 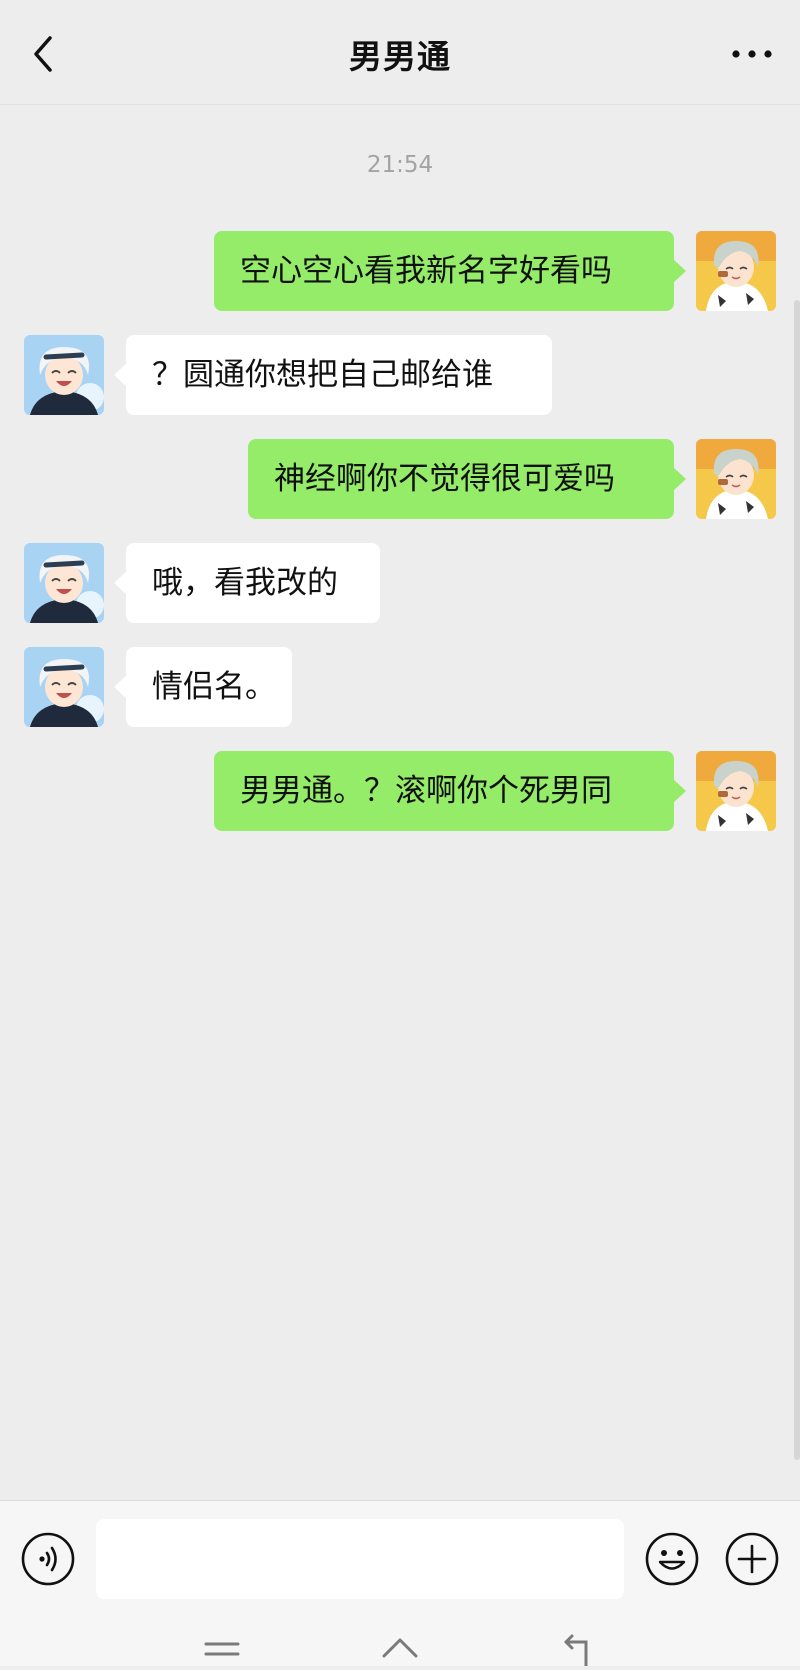 I want to click on message-timestamp: 21:54, so click(x=400, y=165).